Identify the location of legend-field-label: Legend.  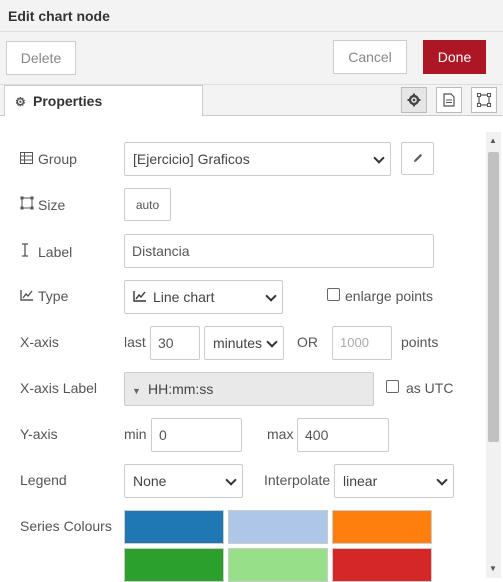
(43, 480).